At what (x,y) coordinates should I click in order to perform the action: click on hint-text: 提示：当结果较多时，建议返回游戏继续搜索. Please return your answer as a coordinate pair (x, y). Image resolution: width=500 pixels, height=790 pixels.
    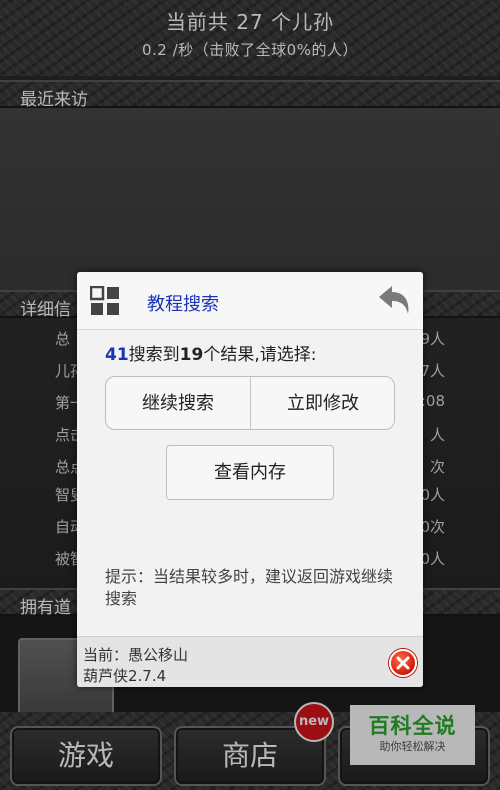
    Looking at the image, I should click on (249, 587).